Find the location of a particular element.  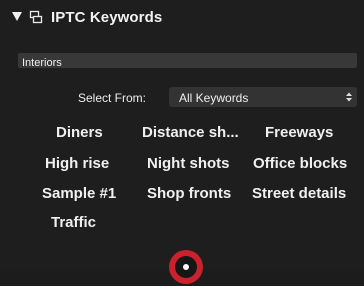

keyword-button: High rise is located at coordinates (77, 163).